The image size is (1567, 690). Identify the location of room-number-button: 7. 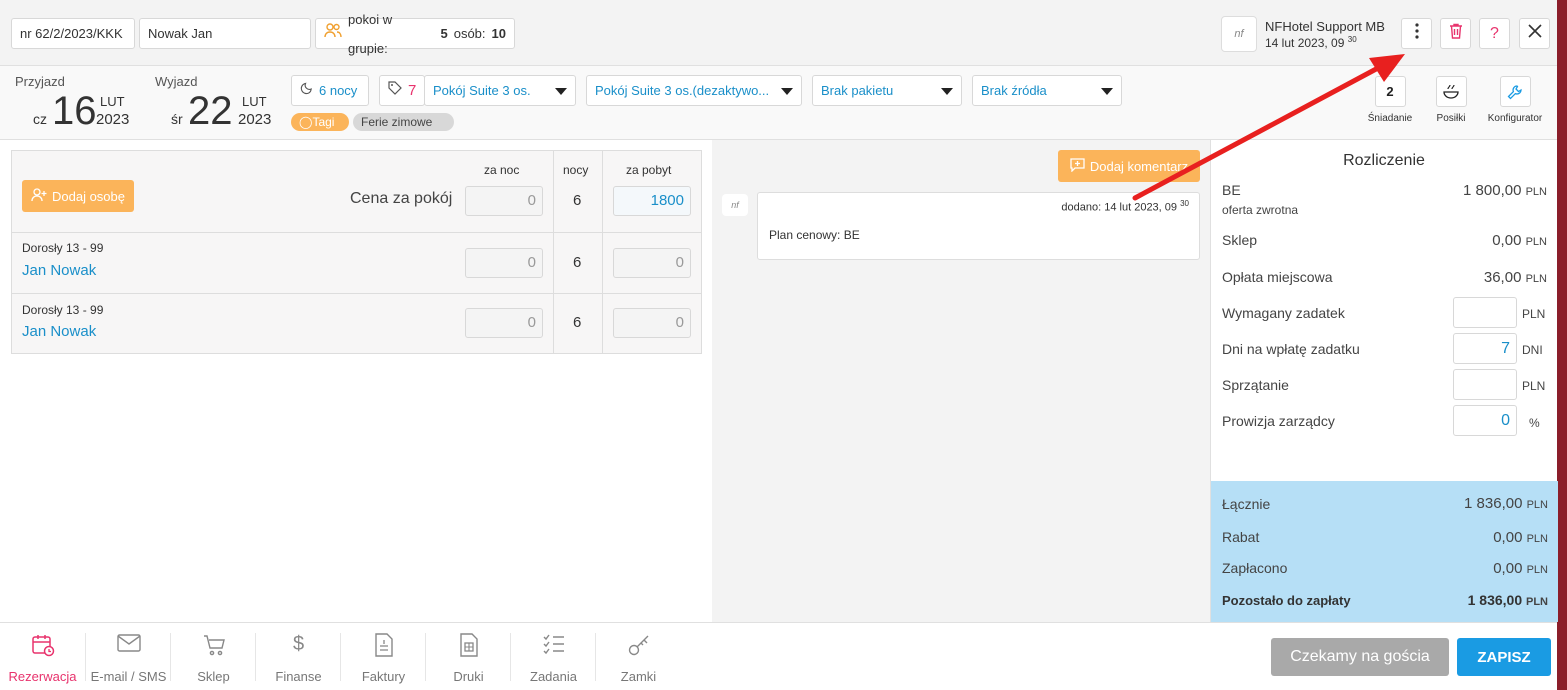
(402, 90).